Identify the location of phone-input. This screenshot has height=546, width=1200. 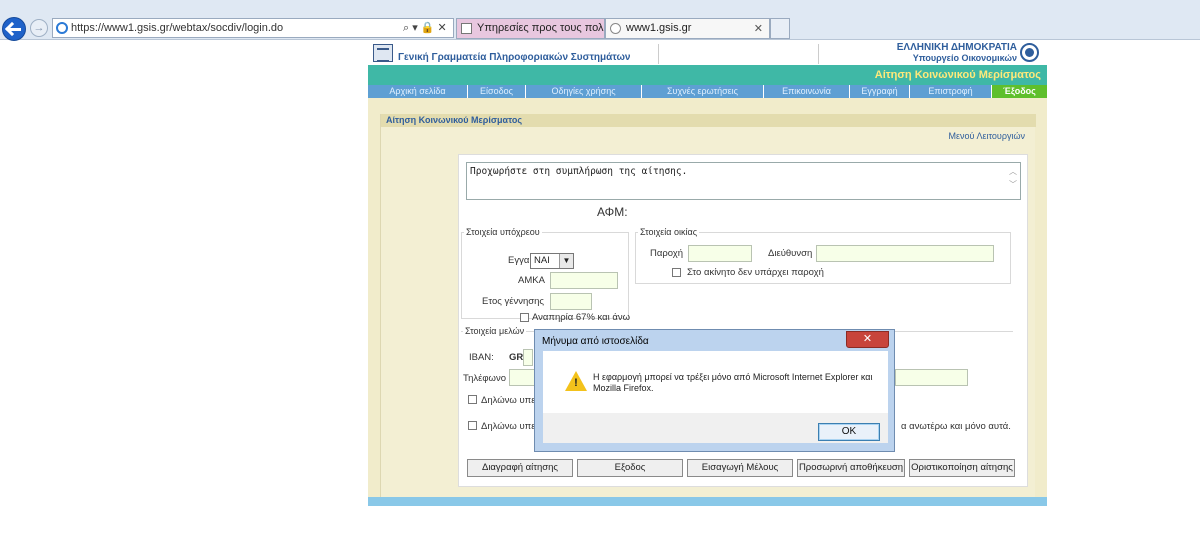
(522, 377).